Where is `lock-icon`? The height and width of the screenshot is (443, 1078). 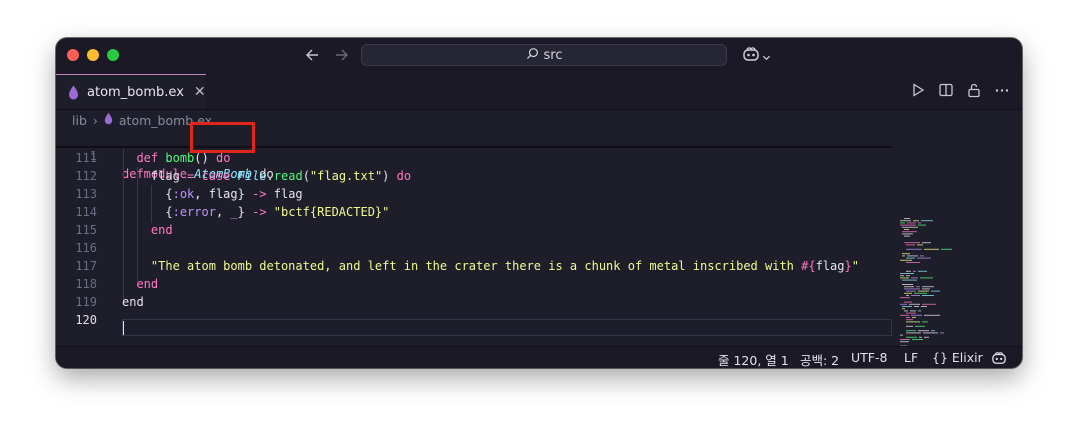
lock-icon is located at coordinates (974, 90).